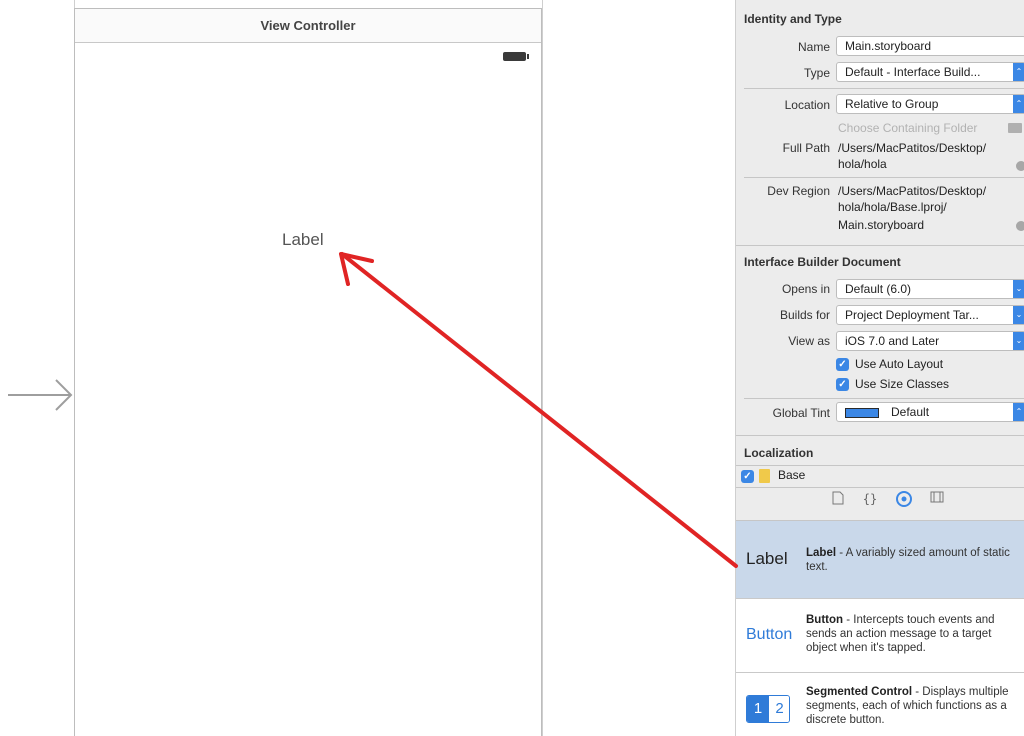 This screenshot has height=736, width=1024. Describe the element at coordinates (878, 289) in the screenshot. I see `opens-in-value: Default (6.0)` at that location.